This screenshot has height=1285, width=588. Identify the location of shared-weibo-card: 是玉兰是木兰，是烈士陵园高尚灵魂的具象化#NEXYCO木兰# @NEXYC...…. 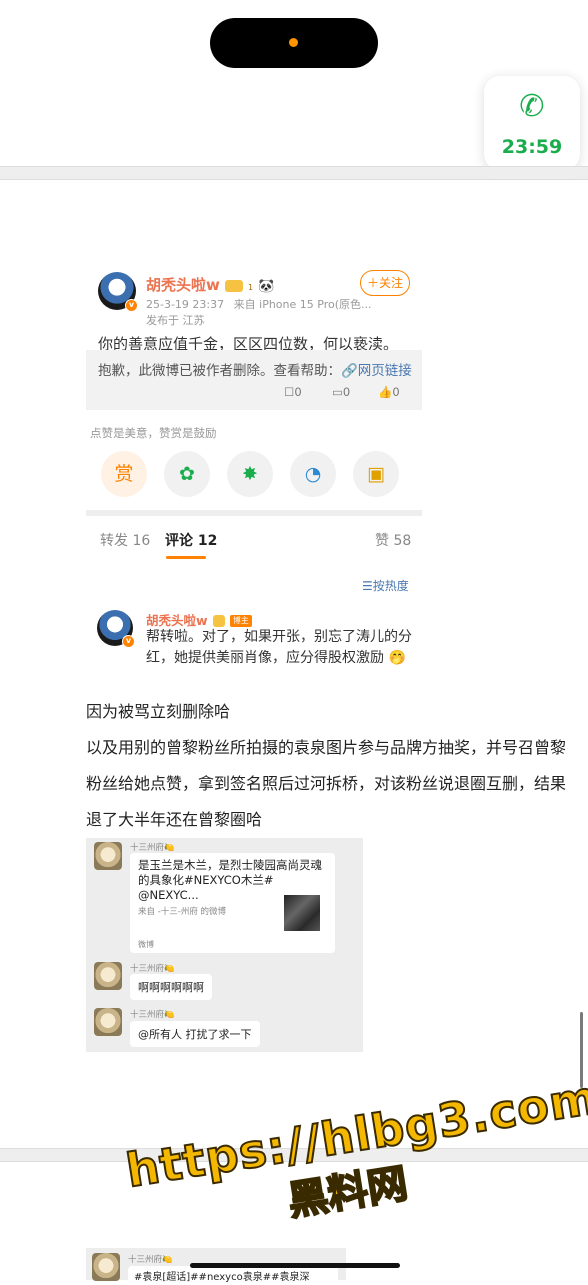
(232, 903).